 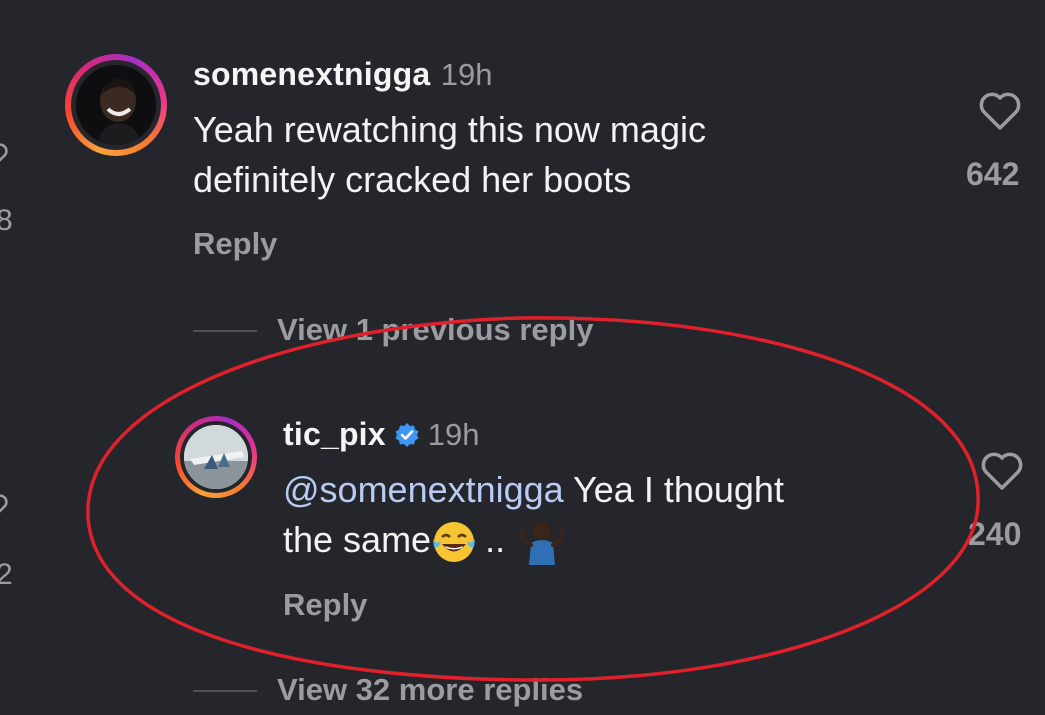 What do you see at coordinates (678, 489) in the screenshot?
I see `comment-text-fragment: Yea I thought` at bounding box center [678, 489].